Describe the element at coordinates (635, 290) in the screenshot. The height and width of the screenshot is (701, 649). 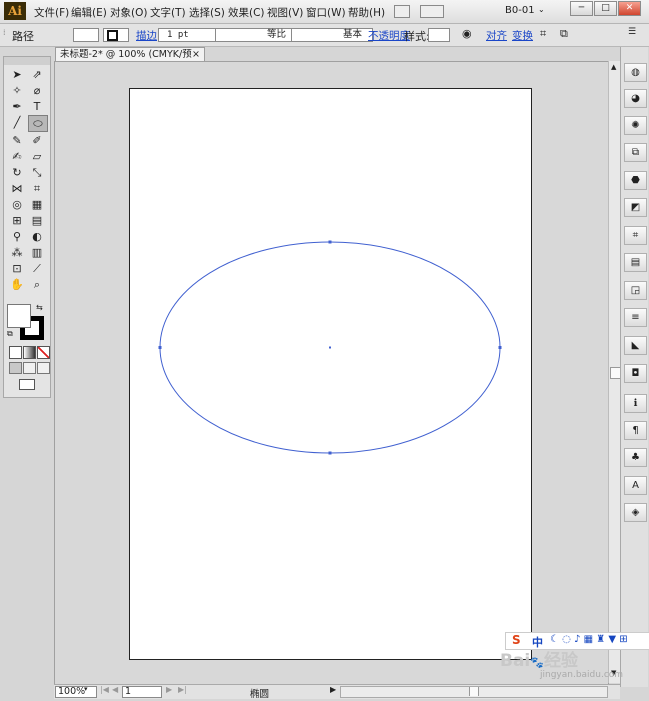
I see `pathfinder-panel-icon: ◲` at that location.